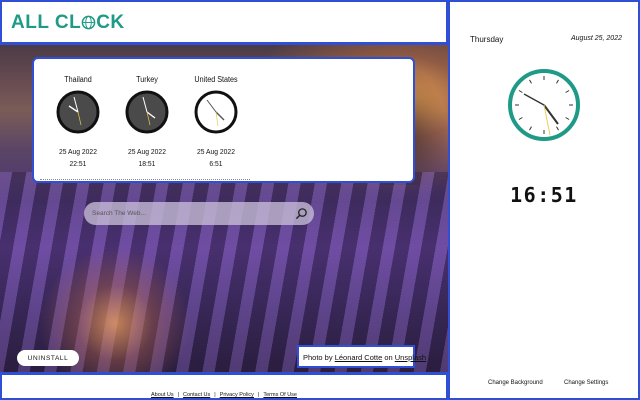  I want to click on header: ALL CL CK, so click(224, 22).